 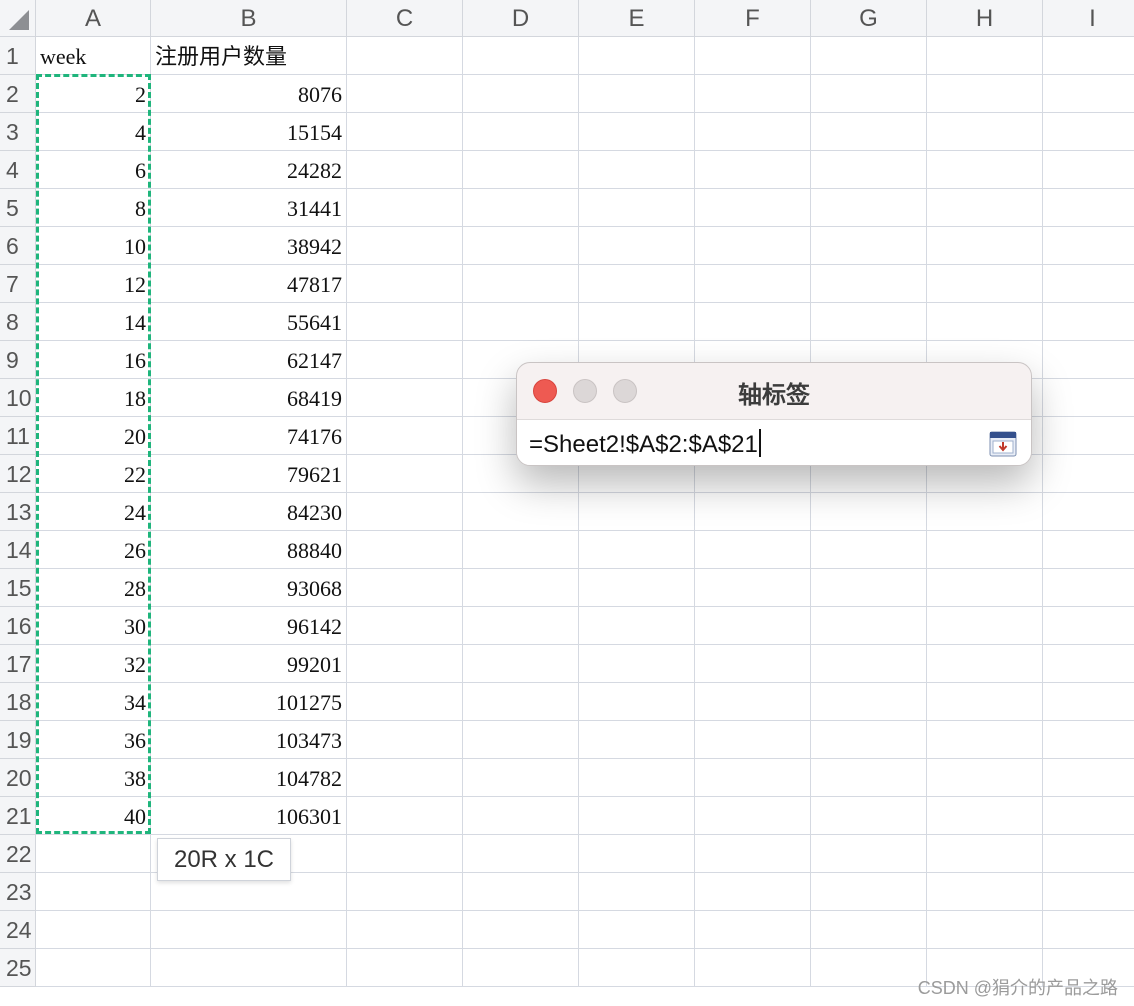 What do you see at coordinates (93, 246) in the screenshot?
I see `week-cell: 10` at bounding box center [93, 246].